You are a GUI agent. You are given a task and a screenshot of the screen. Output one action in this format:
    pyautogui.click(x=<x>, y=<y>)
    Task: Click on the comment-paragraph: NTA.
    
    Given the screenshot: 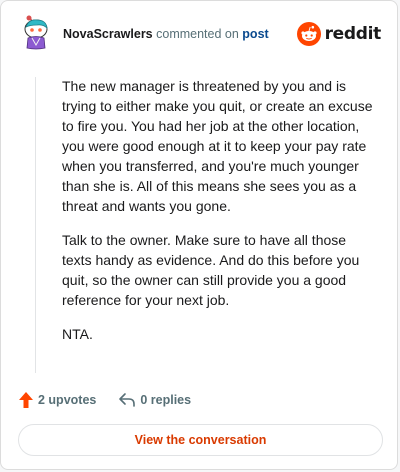 What is the action you would take?
    pyautogui.click(x=77, y=334)
    